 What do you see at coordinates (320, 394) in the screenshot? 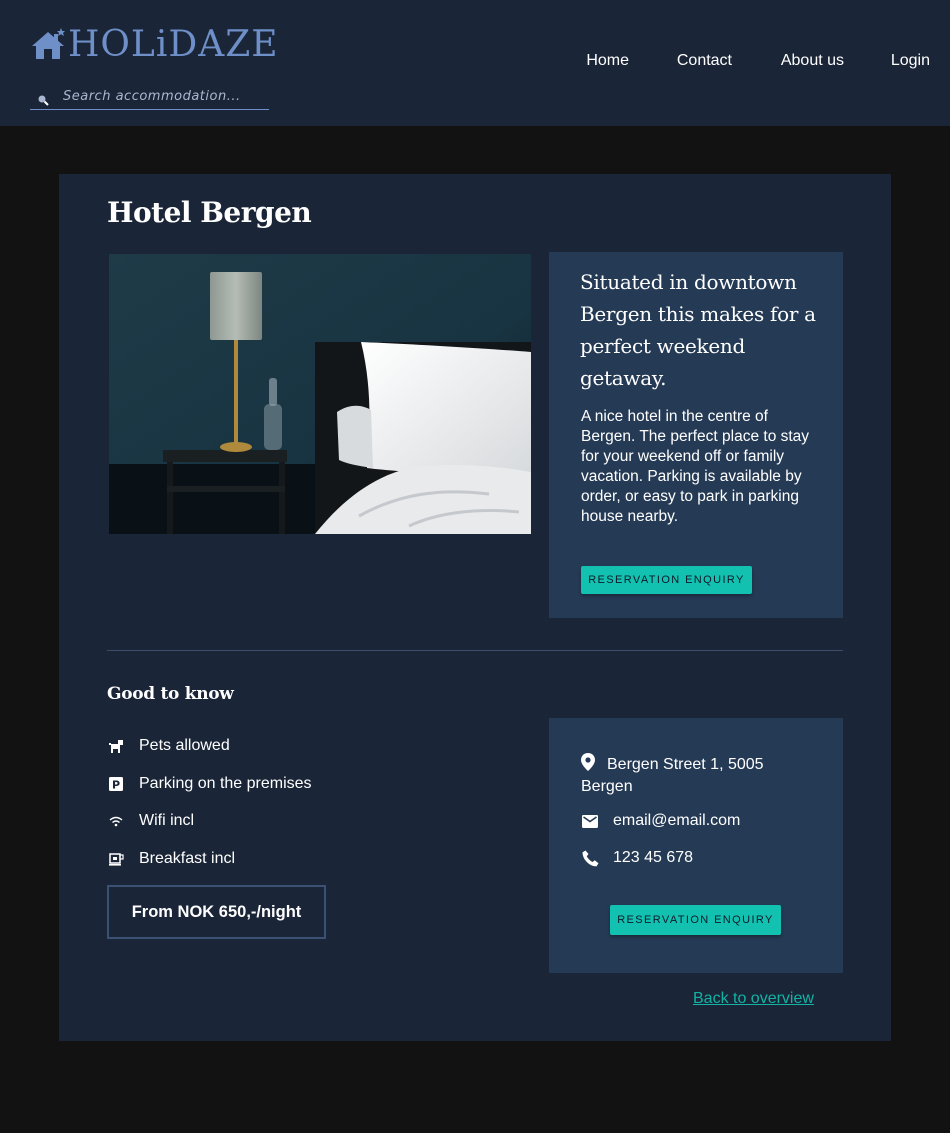
I see `hotel-photo` at bounding box center [320, 394].